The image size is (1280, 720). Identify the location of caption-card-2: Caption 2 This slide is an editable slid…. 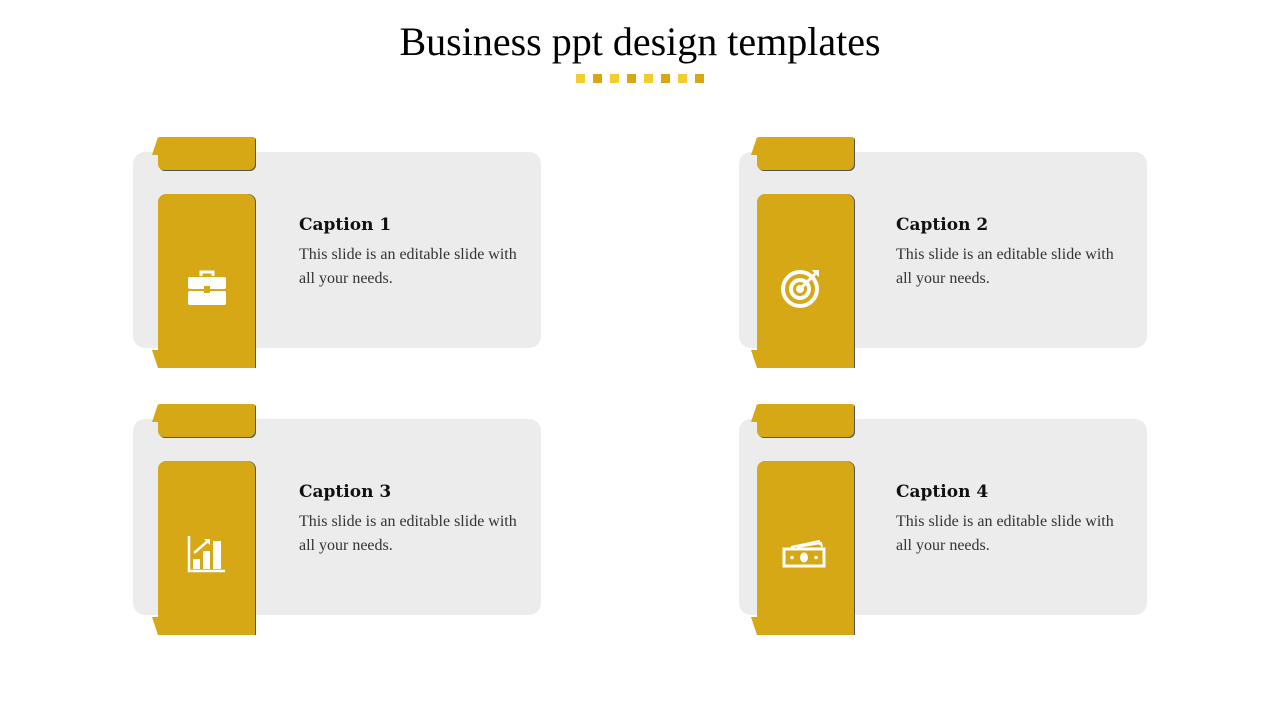
(943, 252).